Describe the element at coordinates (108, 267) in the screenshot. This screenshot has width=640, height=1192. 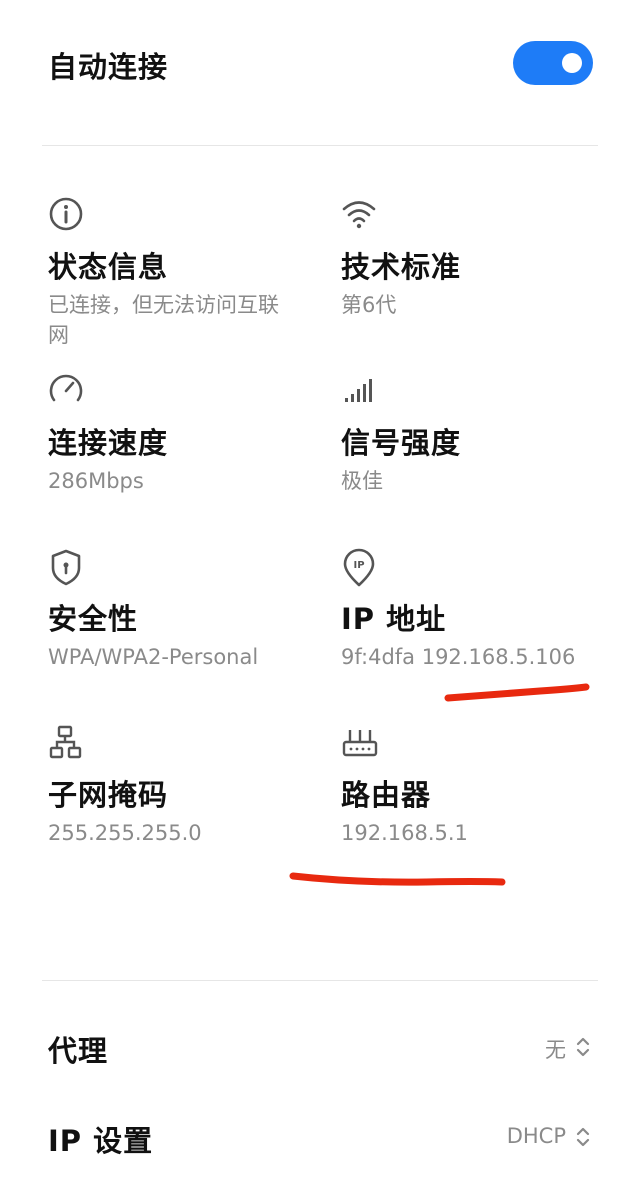
I see `status-info-title: 状态信息` at that location.